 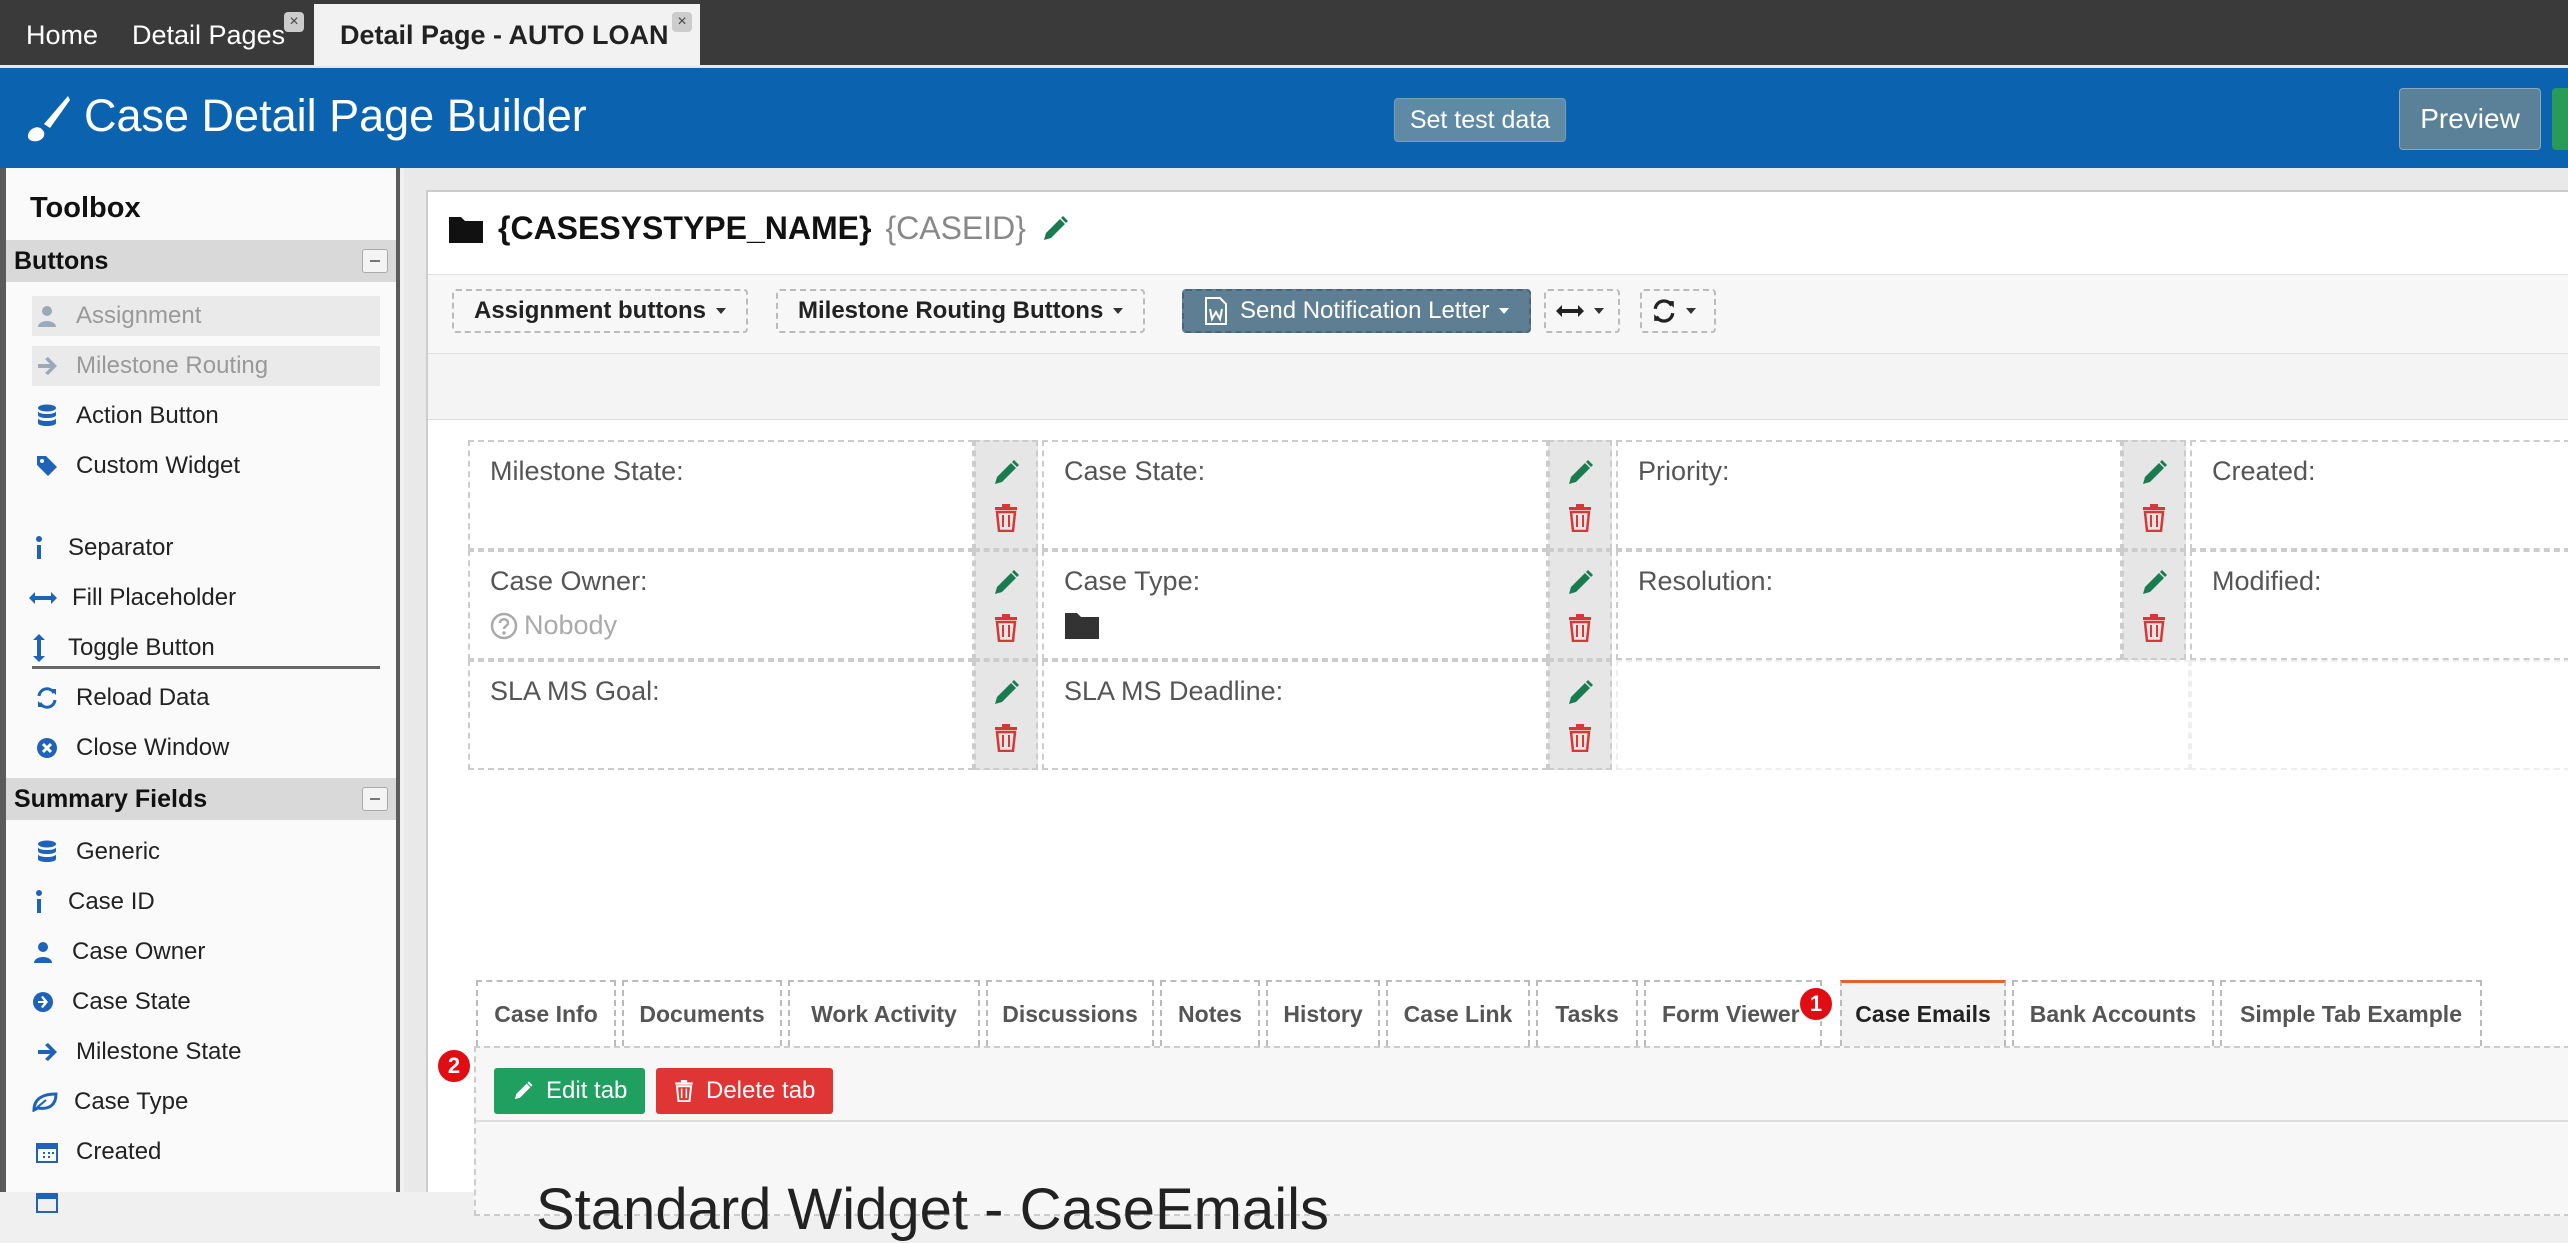 What do you see at coordinates (1522, 1085) in the screenshot?
I see `tab-action-bar: Edit tab Delete tab` at bounding box center [1522, 1085].